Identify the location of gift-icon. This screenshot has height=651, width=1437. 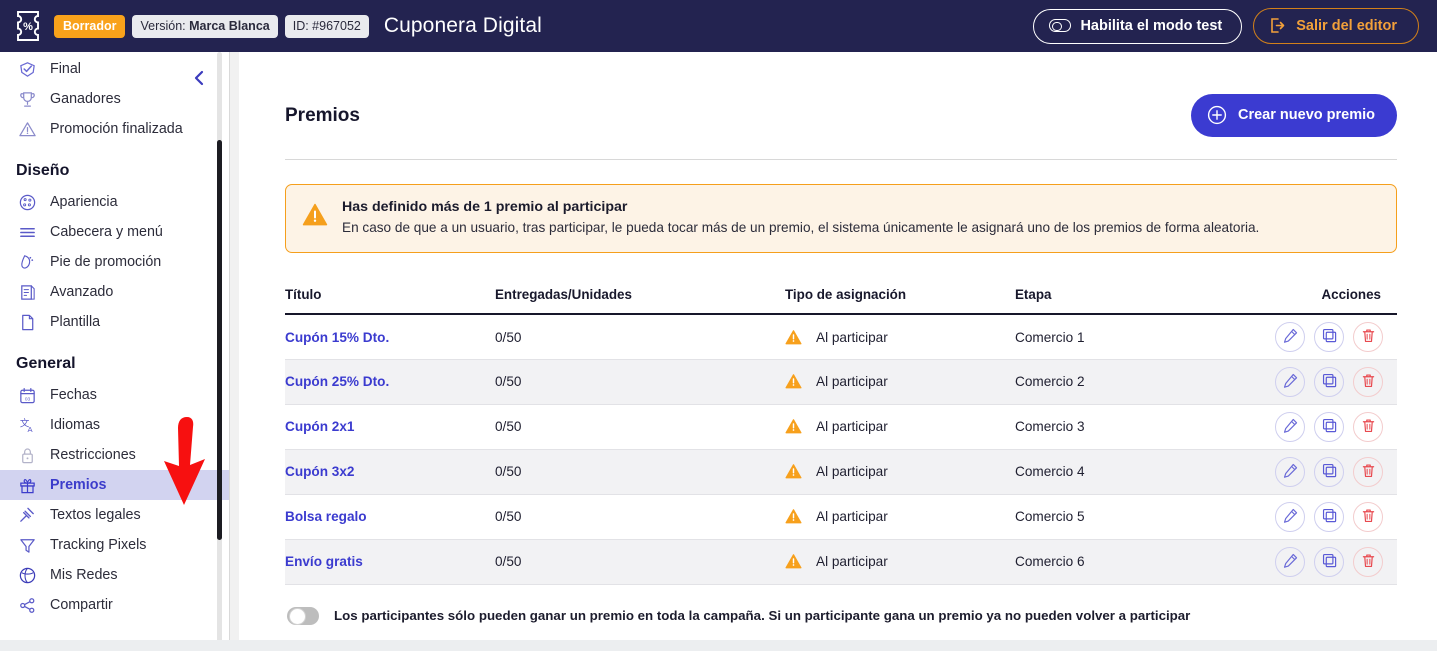
(27, 485).